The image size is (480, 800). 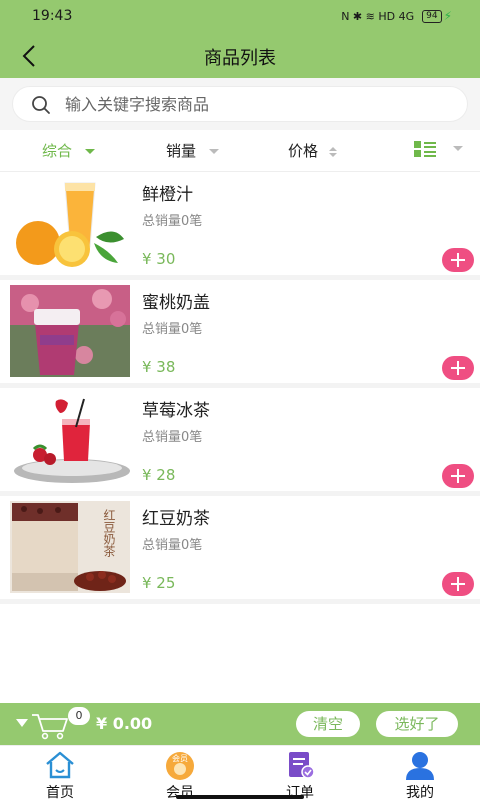 What do you see at coordinates (240, 442) in the screenshot?
I see `product-item: 草莓冰茶 总销量0笔 ¥ 28` at bounding box center [240, 442].